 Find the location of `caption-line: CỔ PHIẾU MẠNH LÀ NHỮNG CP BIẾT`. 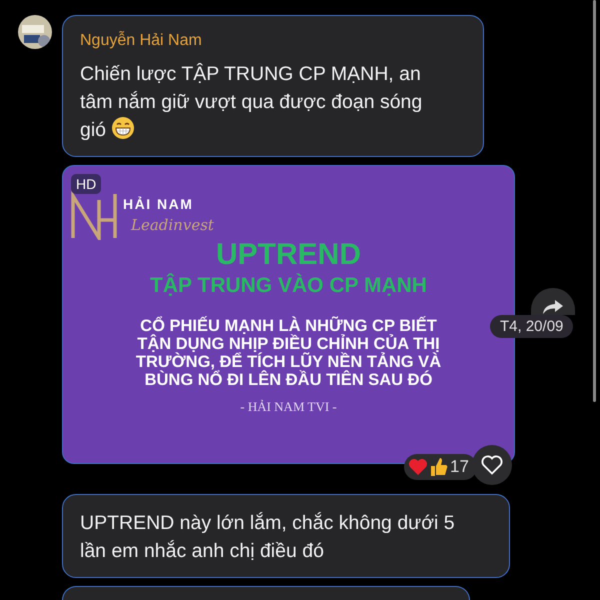

caption-line: CỔ PHIẾU MẠNH LÀ NHỮNG CP BIẾT is located at coordinates (288, 326).